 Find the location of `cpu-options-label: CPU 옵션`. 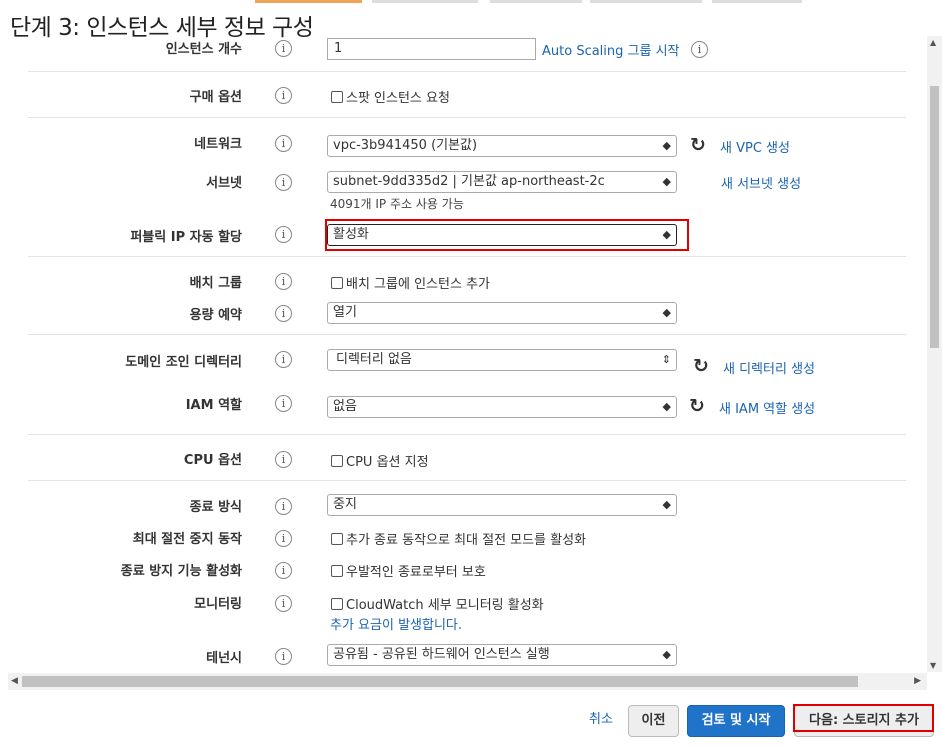

cpu-options-label: CPU 옵션 is located at coordinates (212, 460).